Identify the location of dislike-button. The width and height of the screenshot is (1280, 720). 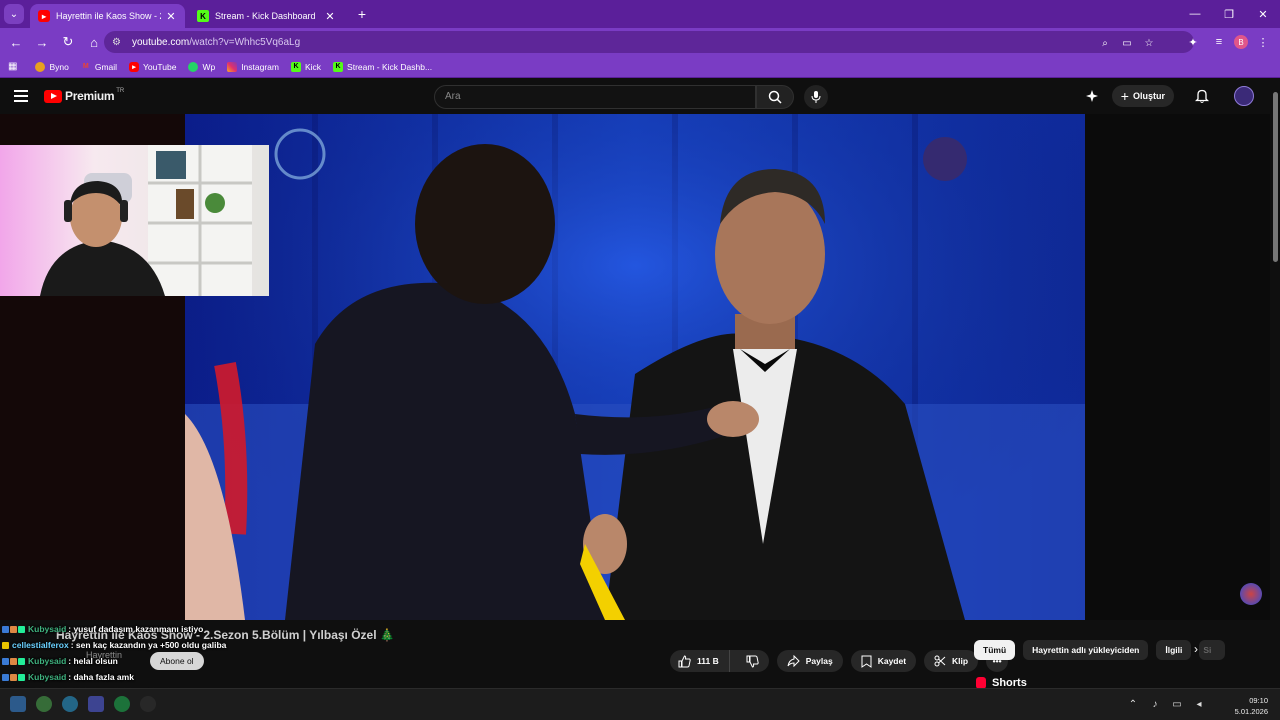
(752, 661).